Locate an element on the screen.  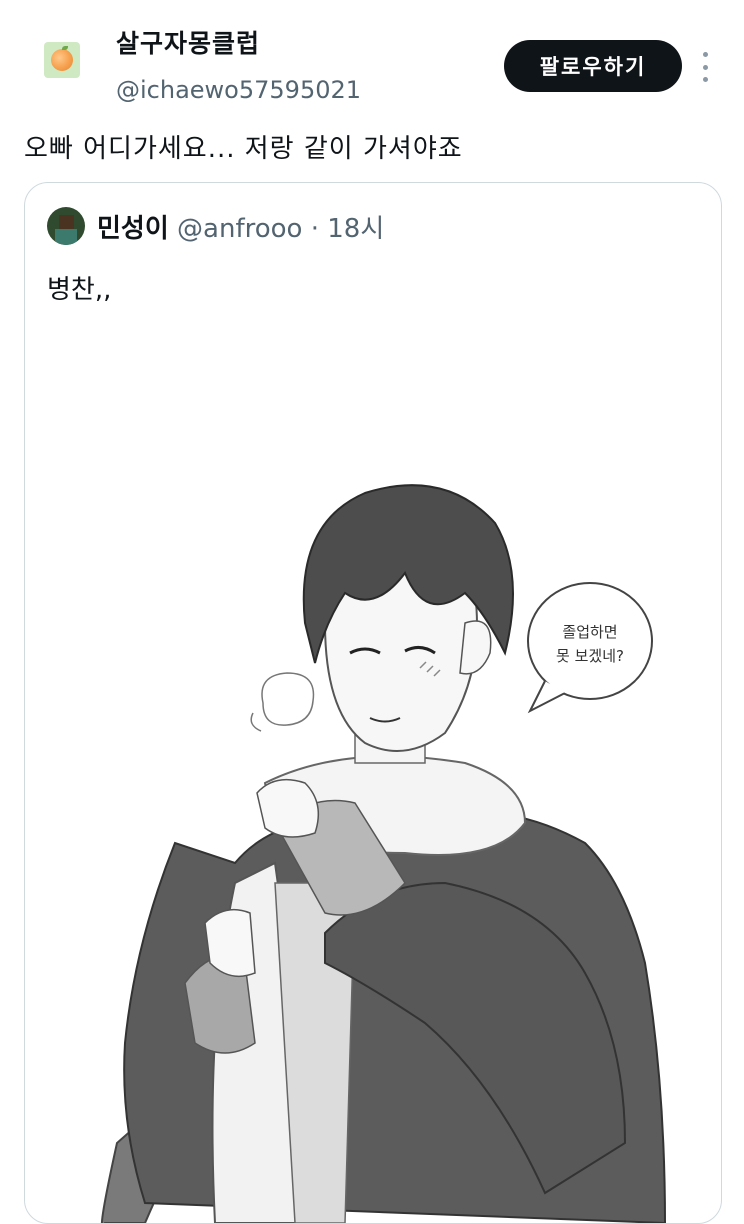
follow-button: 팔로우하기 is located at coordinates (593, 66).